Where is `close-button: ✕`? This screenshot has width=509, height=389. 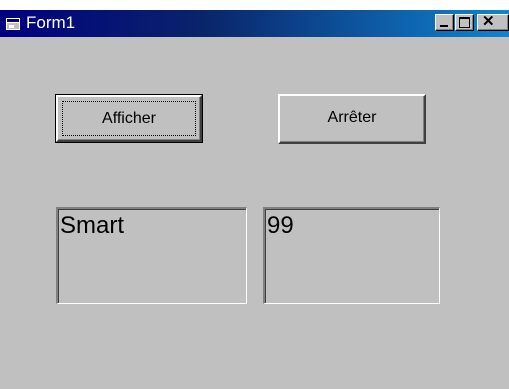
close-button: ✕ is located at coordinates (493, 22).